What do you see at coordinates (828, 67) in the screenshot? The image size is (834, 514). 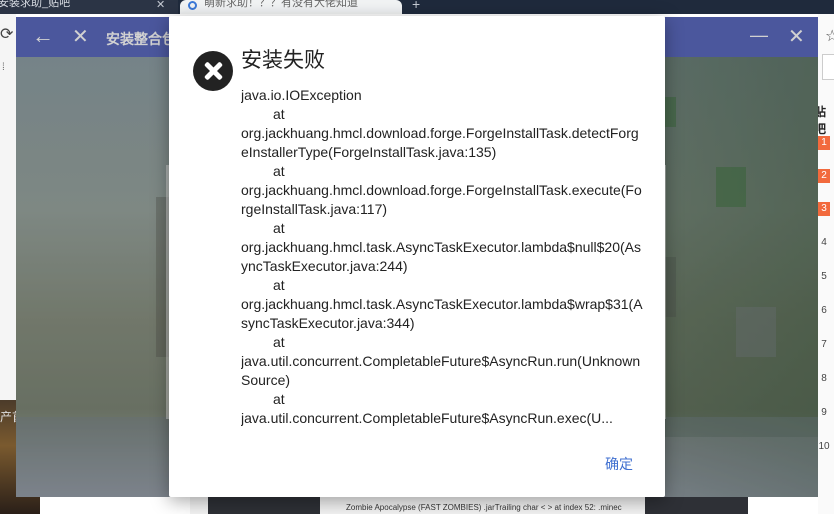 I see `address-bar-edge` at bounding box center [828, 67].